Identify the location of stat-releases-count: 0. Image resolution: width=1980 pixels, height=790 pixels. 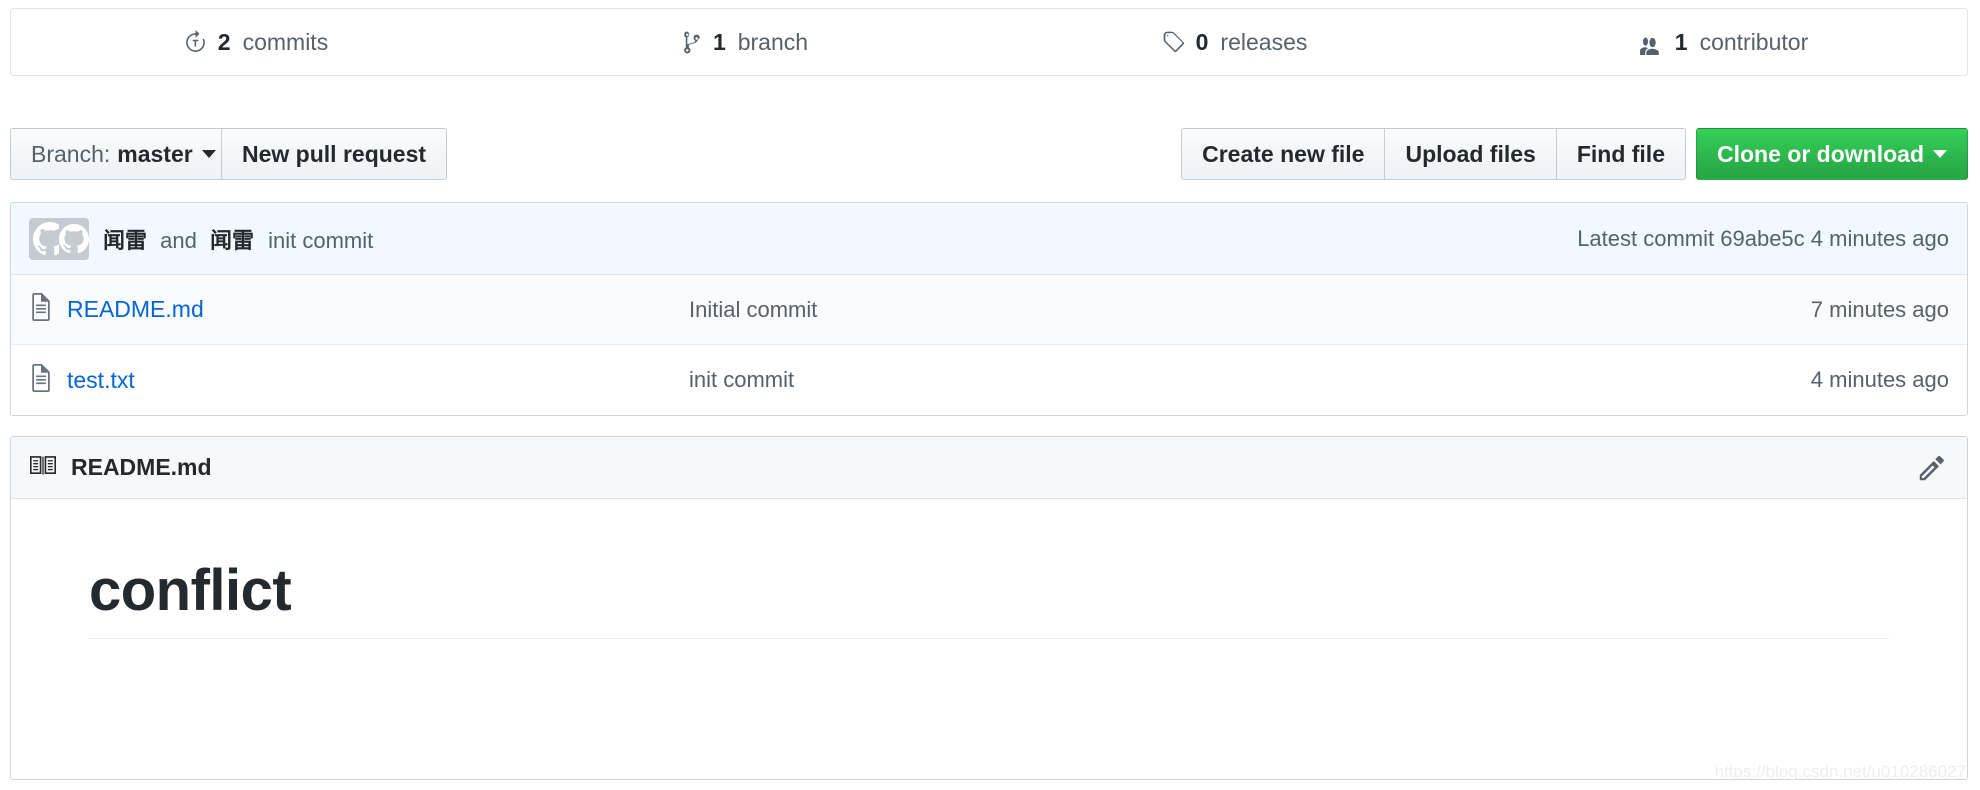
(1202, 41).